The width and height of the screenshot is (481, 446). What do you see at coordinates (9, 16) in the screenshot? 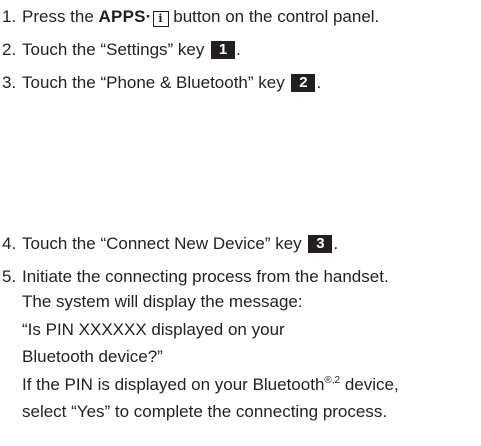
I see `step-number: 1.` at bounding box center [9, 16].